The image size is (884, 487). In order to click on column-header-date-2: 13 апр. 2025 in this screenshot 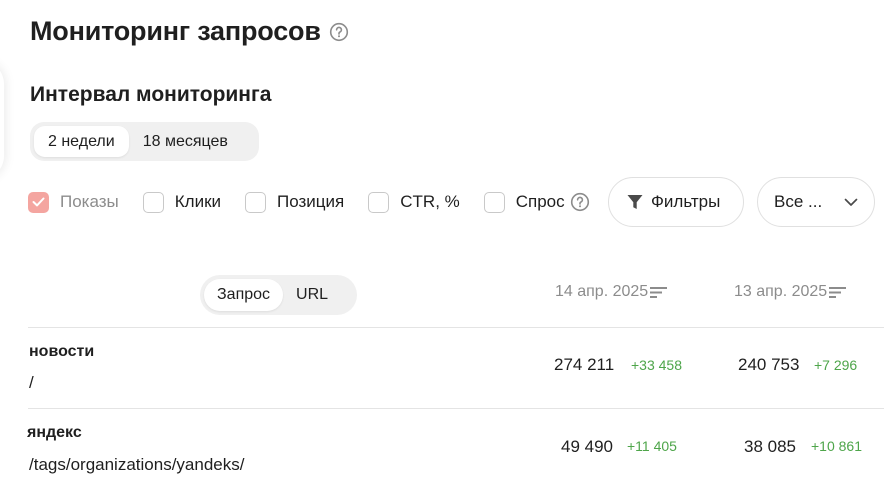, I will do `click(791, 292)`.